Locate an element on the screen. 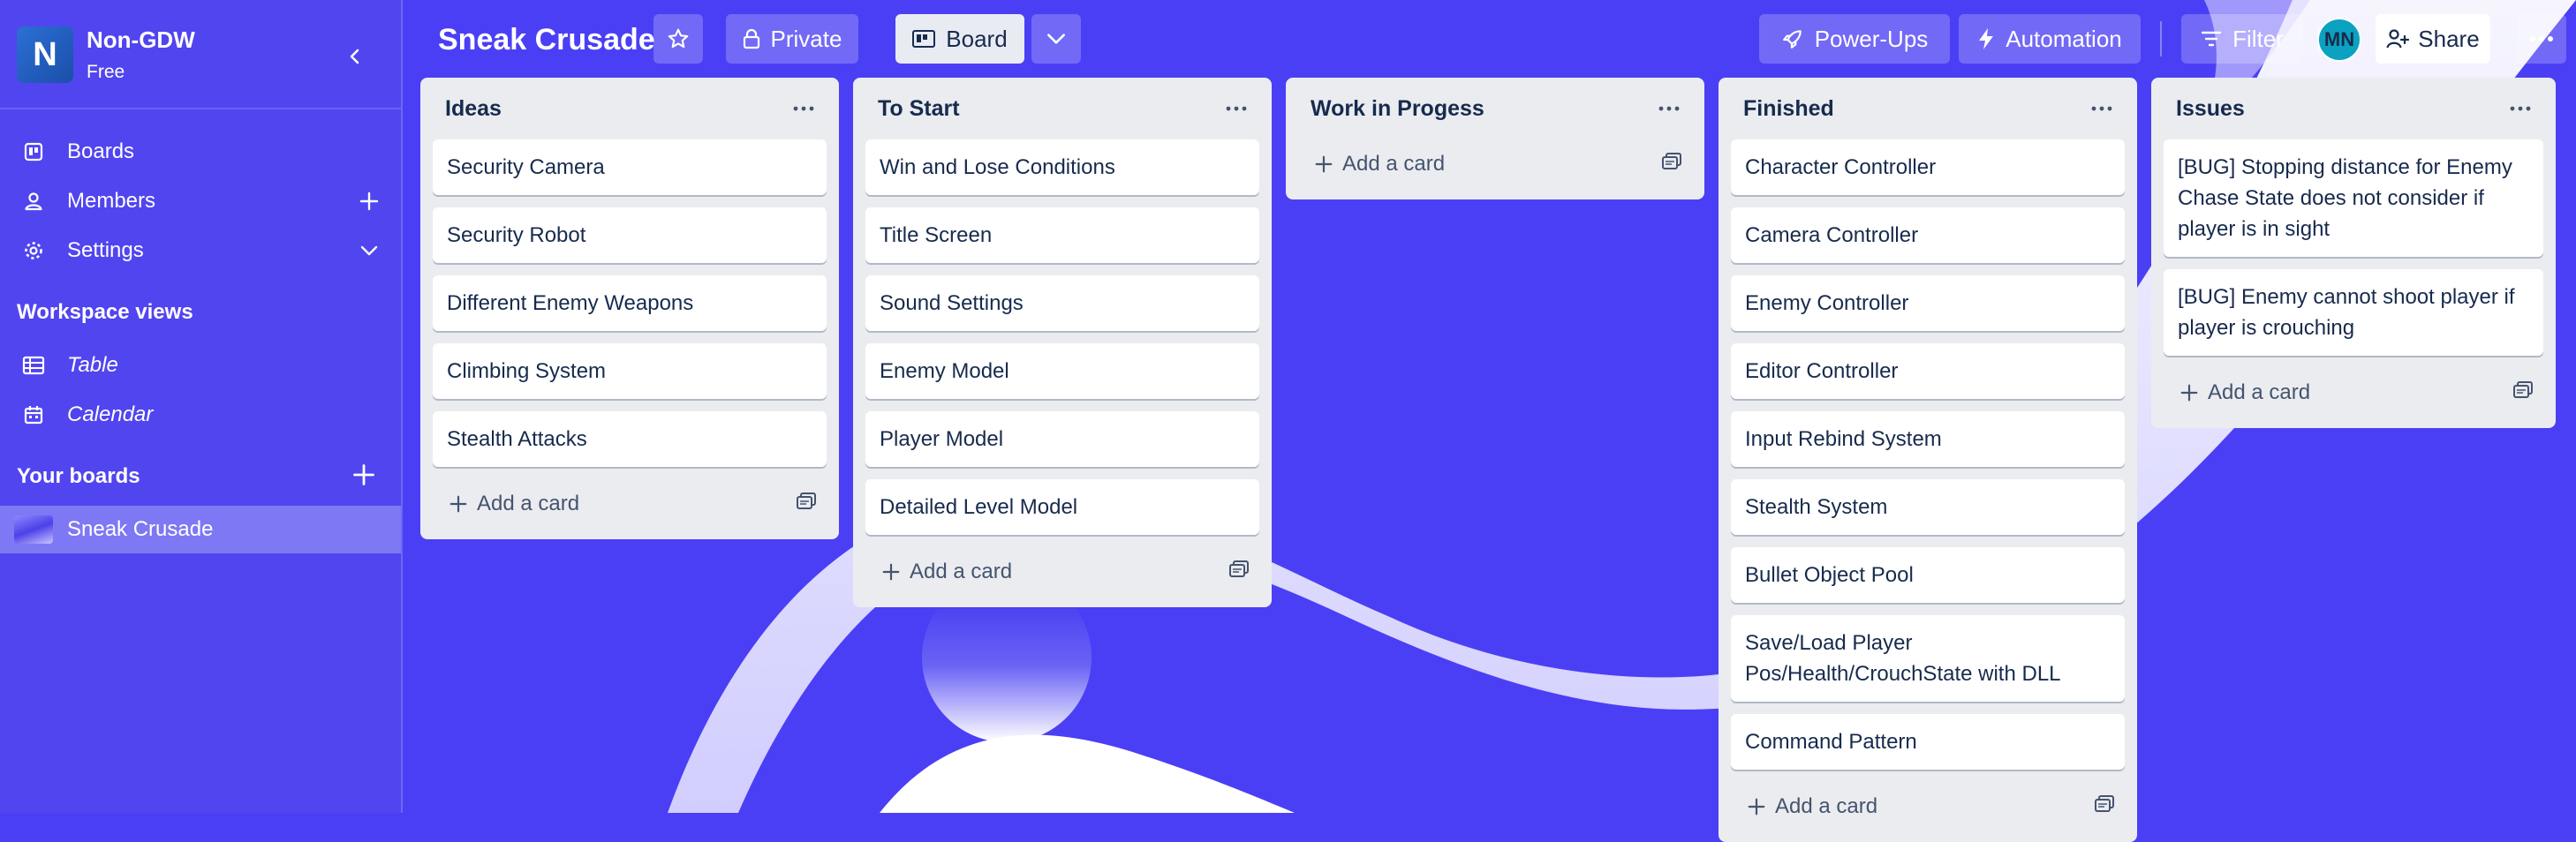  star-board-button is located at coordinates (678, 39).